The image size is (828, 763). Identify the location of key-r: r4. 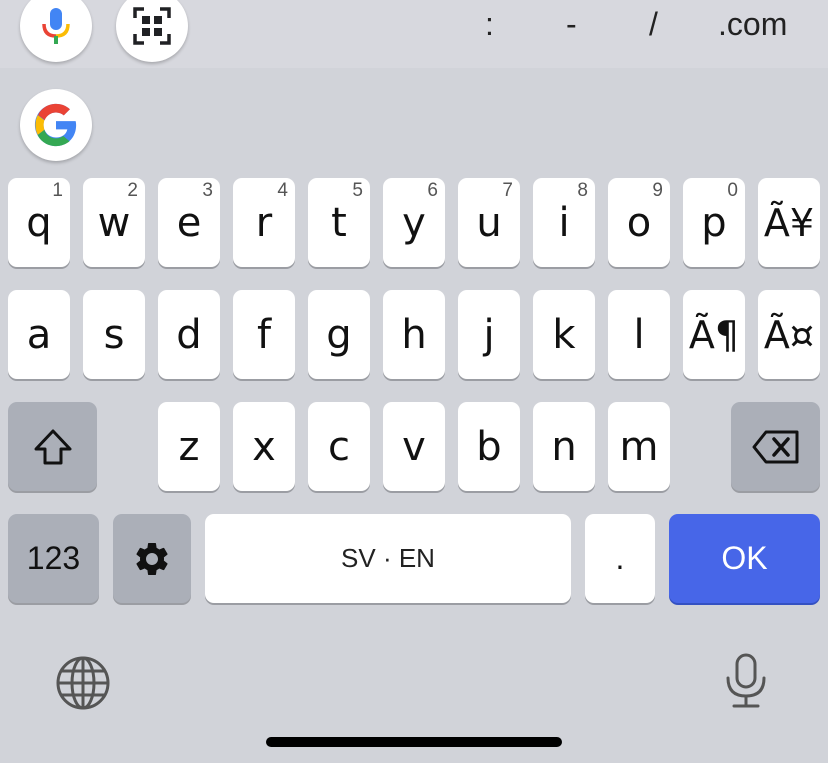
(264, 222).